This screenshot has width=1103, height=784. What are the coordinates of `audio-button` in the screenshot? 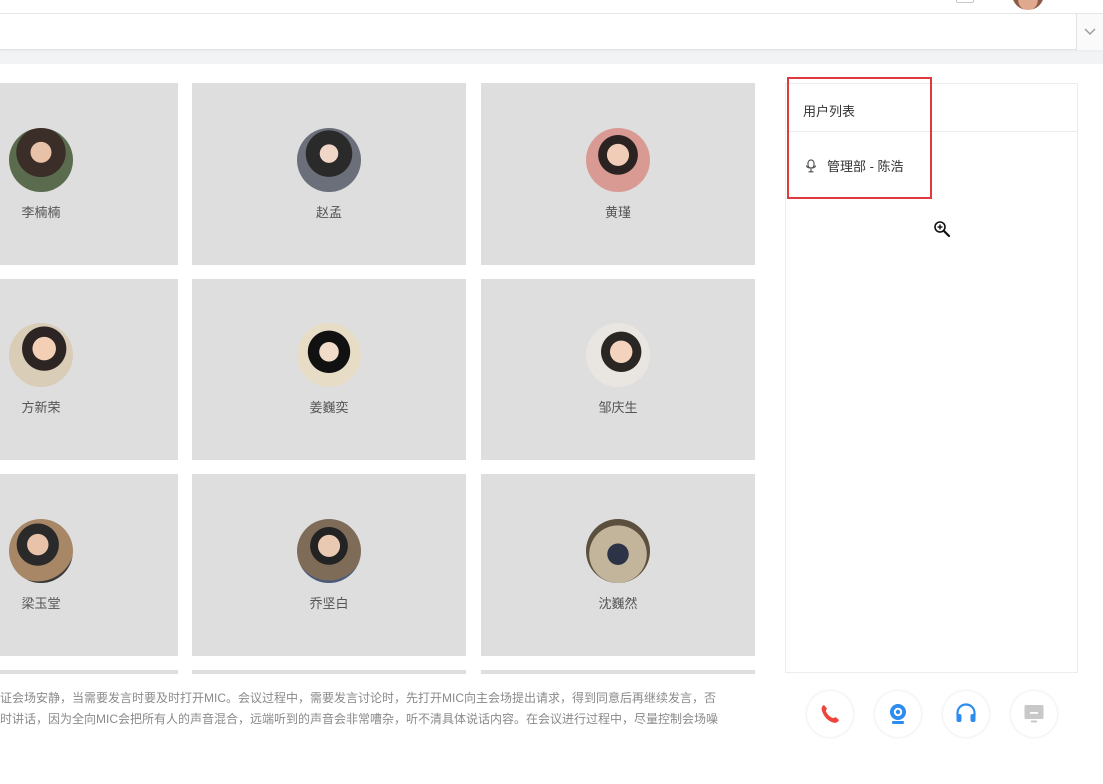 It's located at (966, 714).